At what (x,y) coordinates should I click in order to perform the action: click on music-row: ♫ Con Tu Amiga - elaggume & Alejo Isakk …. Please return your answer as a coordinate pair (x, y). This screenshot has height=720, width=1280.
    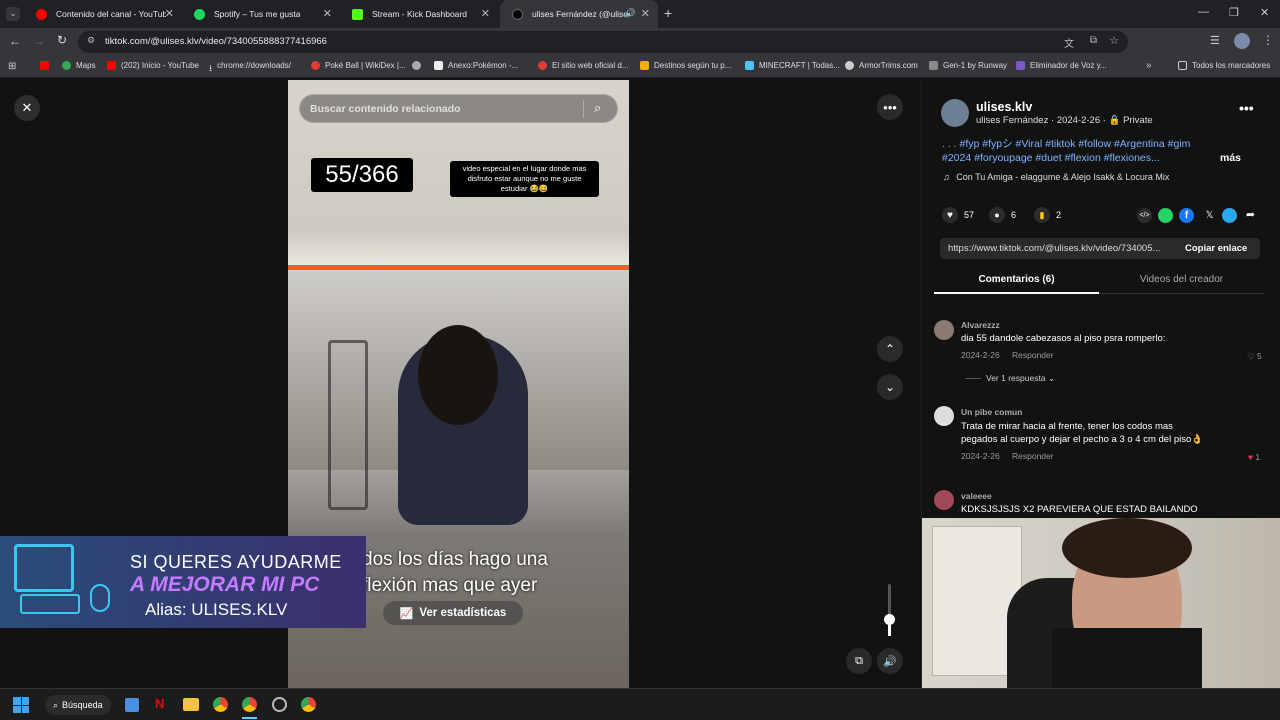
    Looking at the image, I should click on (1056, 177).